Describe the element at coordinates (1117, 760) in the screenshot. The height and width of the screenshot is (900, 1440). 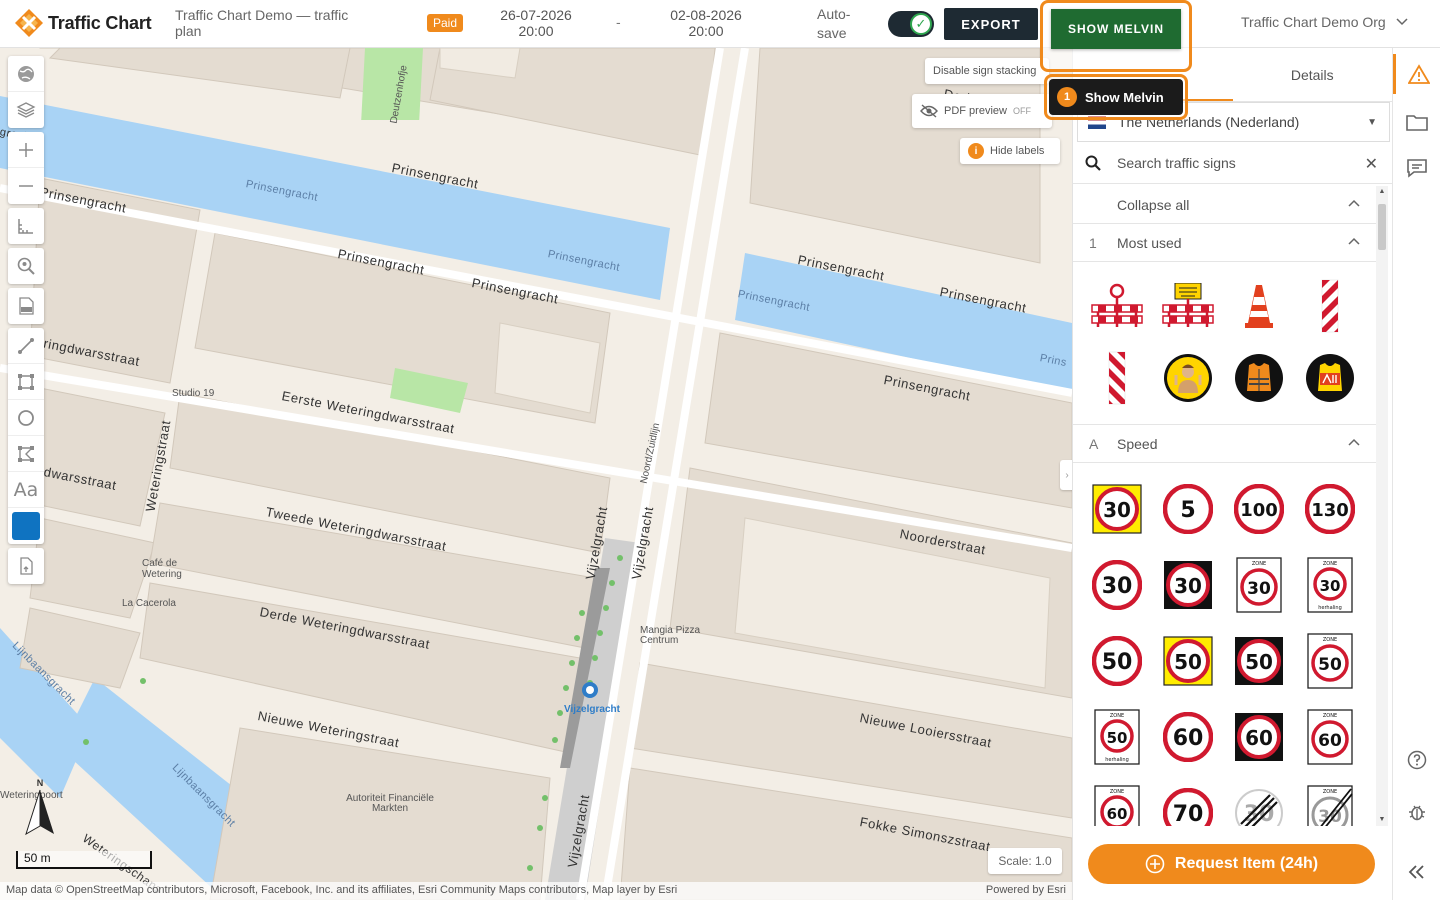
I see `herhaling-label: herhaling` at that location.